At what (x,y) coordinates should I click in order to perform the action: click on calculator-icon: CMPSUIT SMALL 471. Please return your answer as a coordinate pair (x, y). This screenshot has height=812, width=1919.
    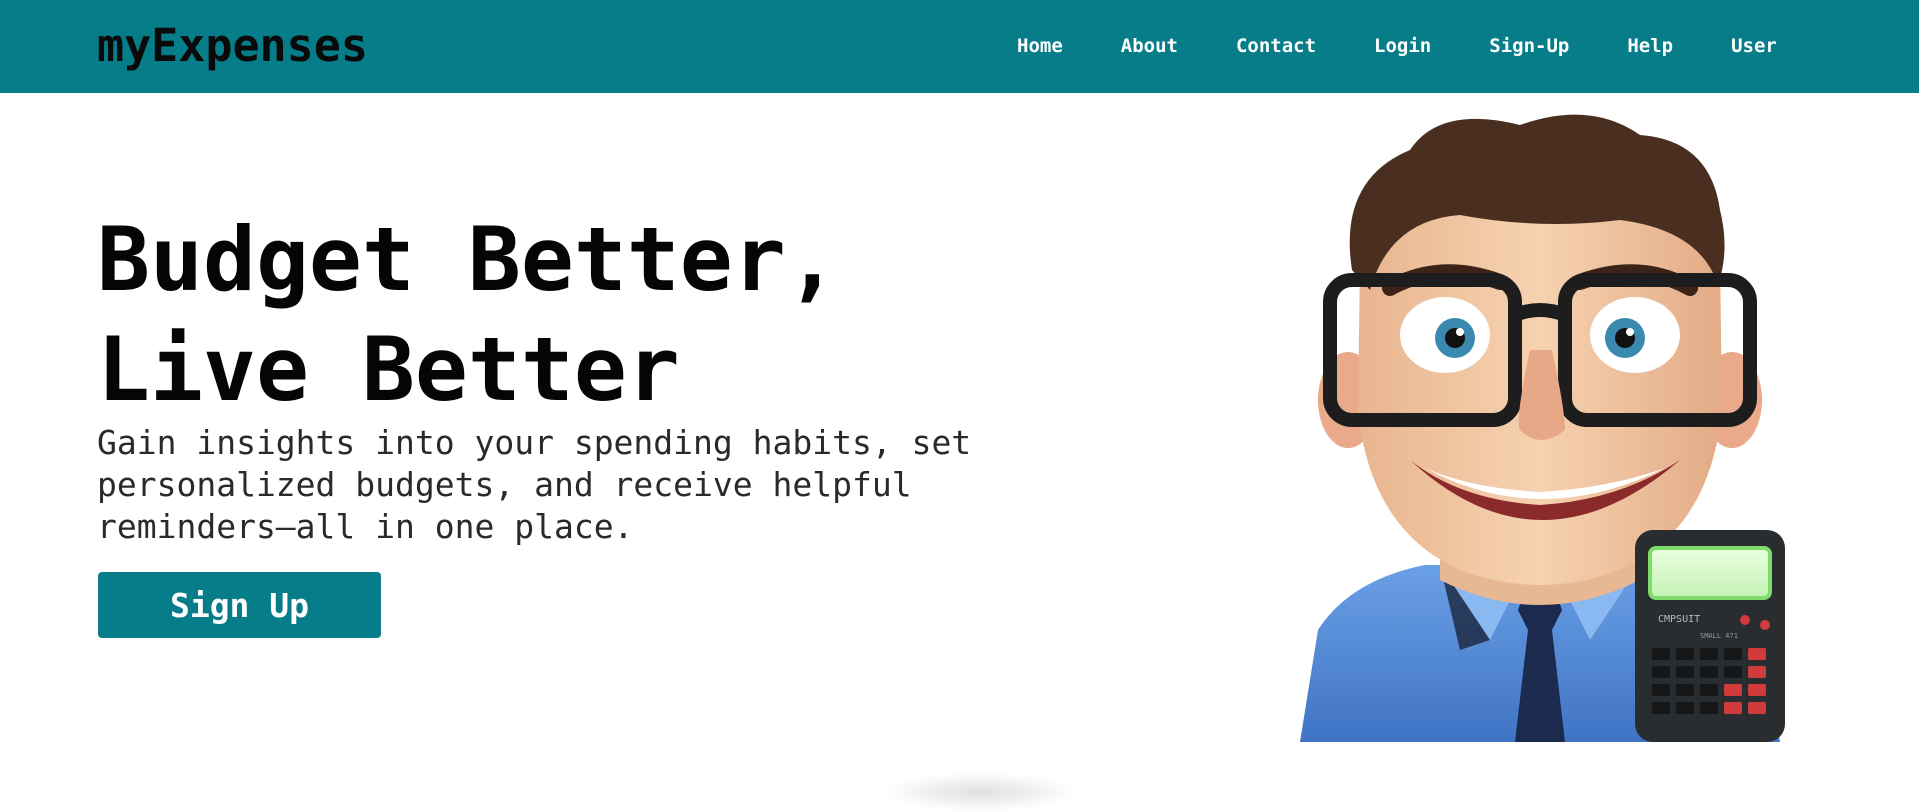
    Looking at the image, I should click on (1710, 636).